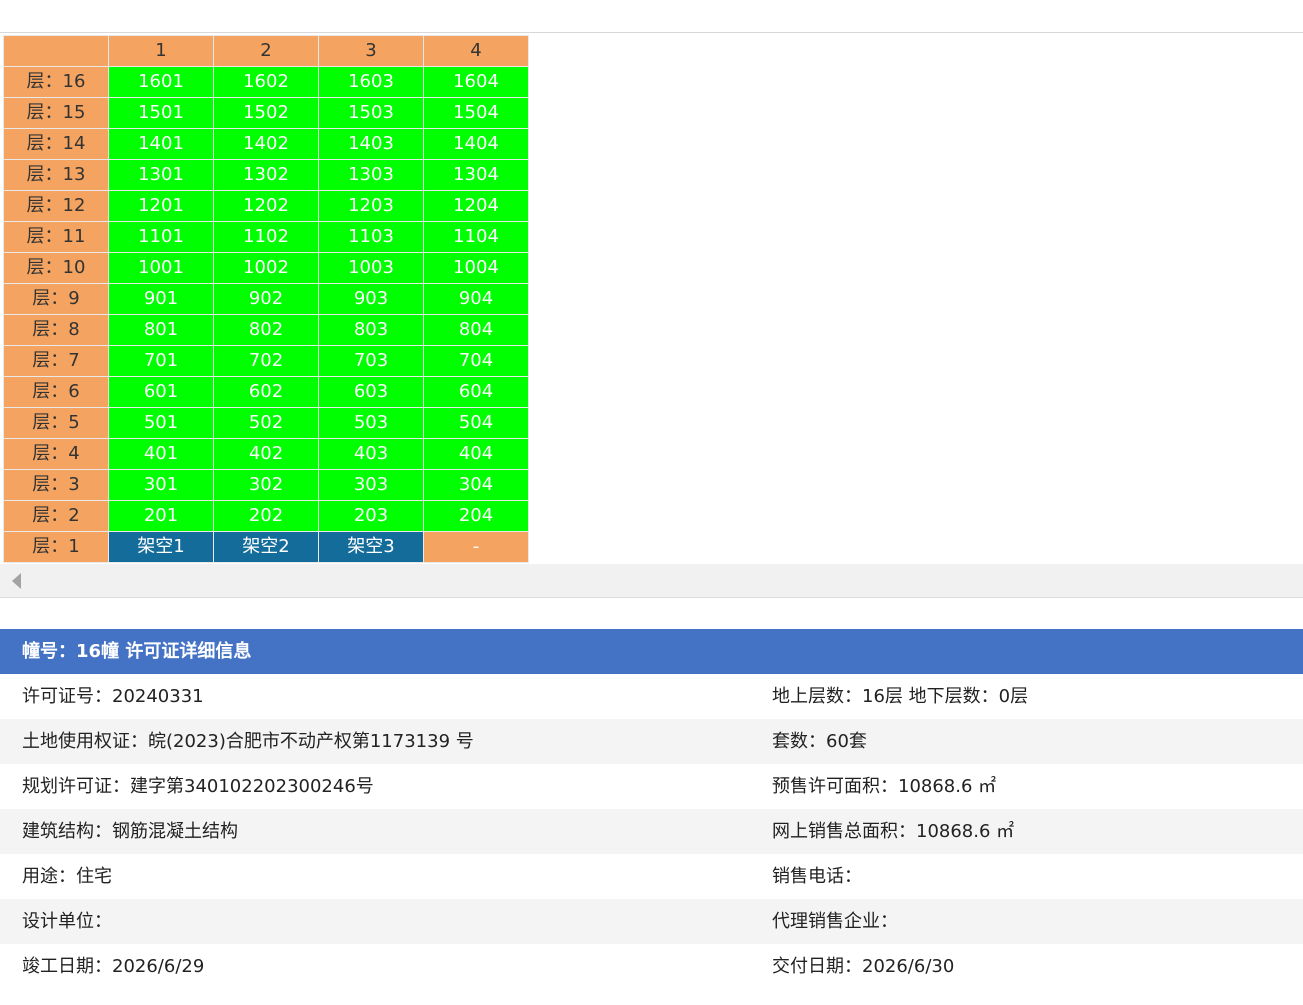 This screenshot has width=1303, height=1005. Describe the element at coordinates (476, 113) in the screenshot. I see `unit-cell: 1504` at that location.